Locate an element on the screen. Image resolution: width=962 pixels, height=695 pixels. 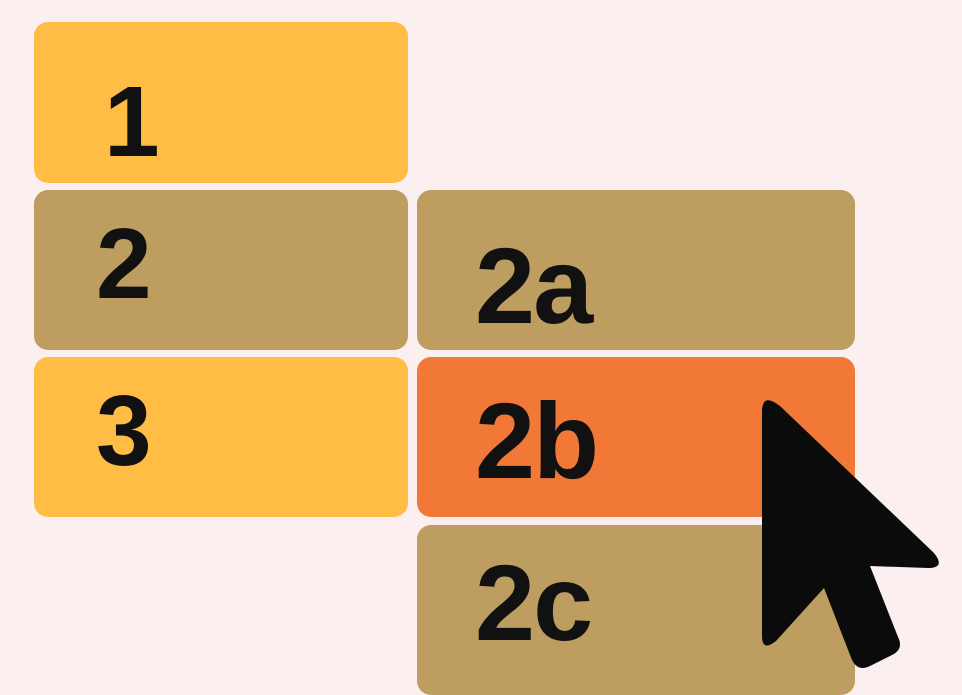
arrow-pointer-icon is located at coordinates (850, 534).